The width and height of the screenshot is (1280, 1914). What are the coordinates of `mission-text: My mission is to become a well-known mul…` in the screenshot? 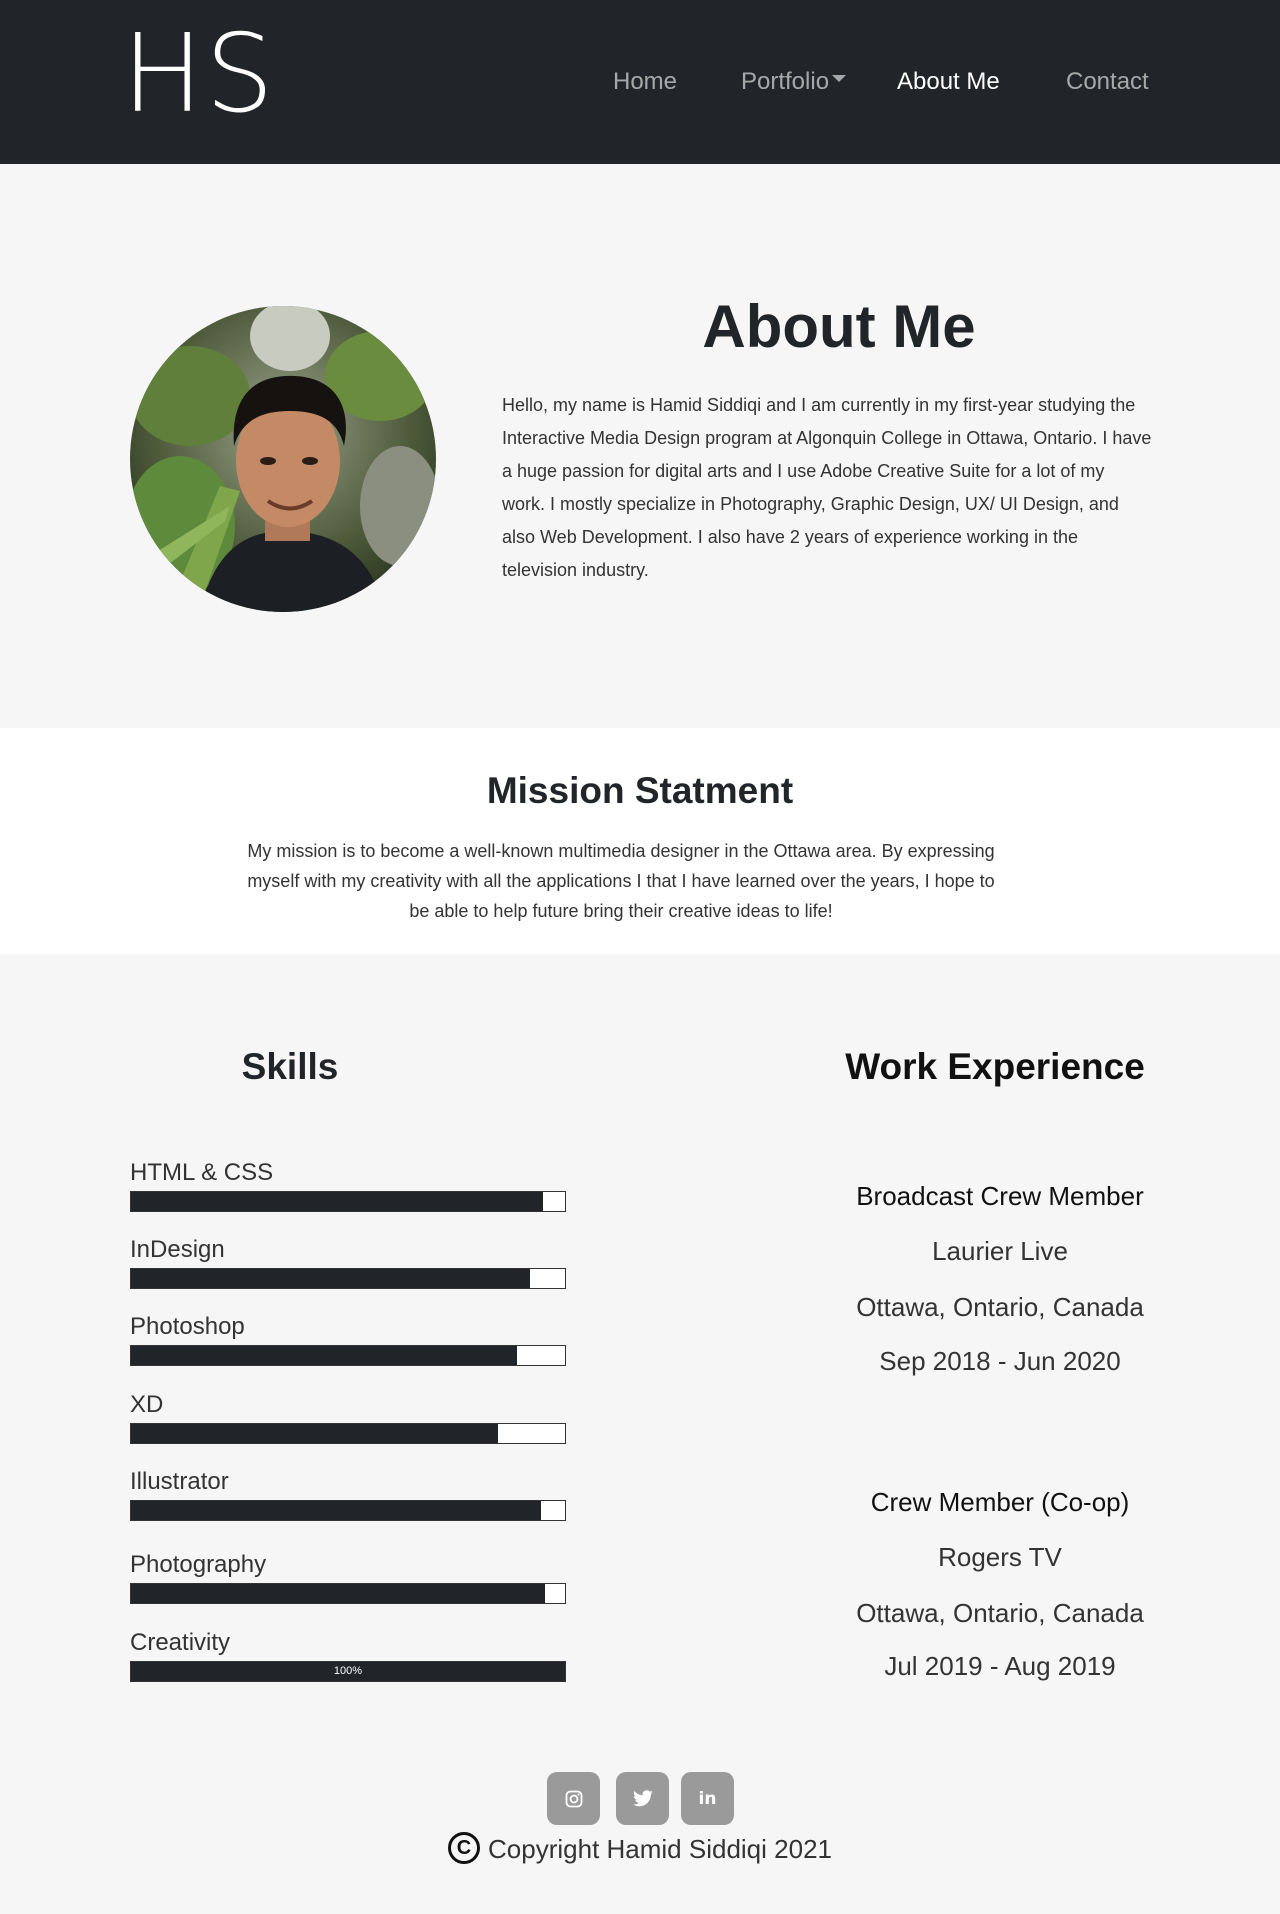 It's located at (621, 881).